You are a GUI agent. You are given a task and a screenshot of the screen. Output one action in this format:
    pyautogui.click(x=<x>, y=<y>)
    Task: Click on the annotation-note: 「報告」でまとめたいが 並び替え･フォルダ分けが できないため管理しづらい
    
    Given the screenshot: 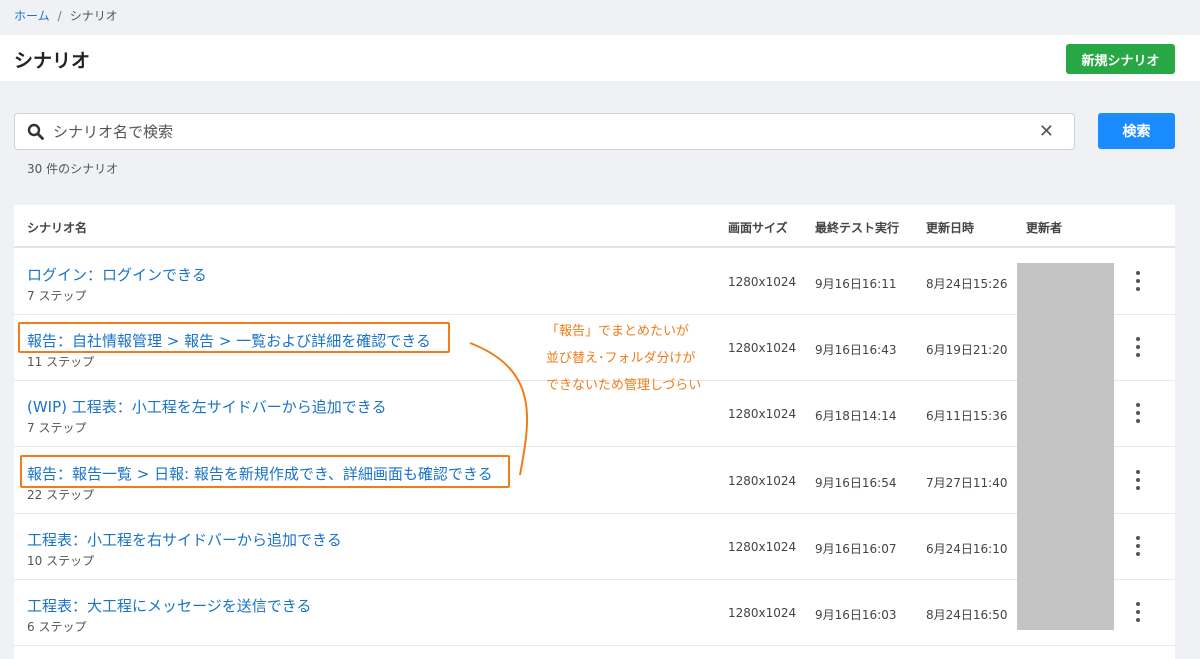 What is the action you would take?
    pyautogui.click(x=646, y=358)
    